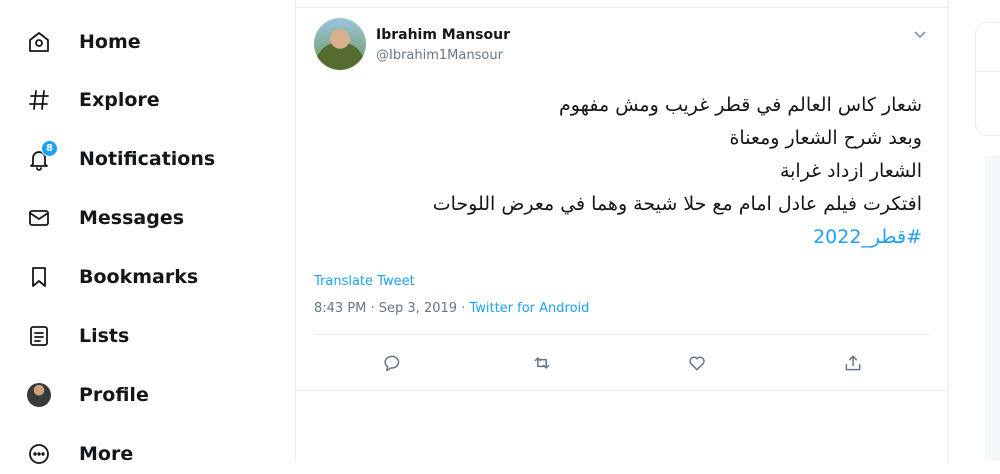 This screenshot has height=474, width=1000. I want to click on tweet-author-name: Ibrahim Mansour, so click(443, 35).